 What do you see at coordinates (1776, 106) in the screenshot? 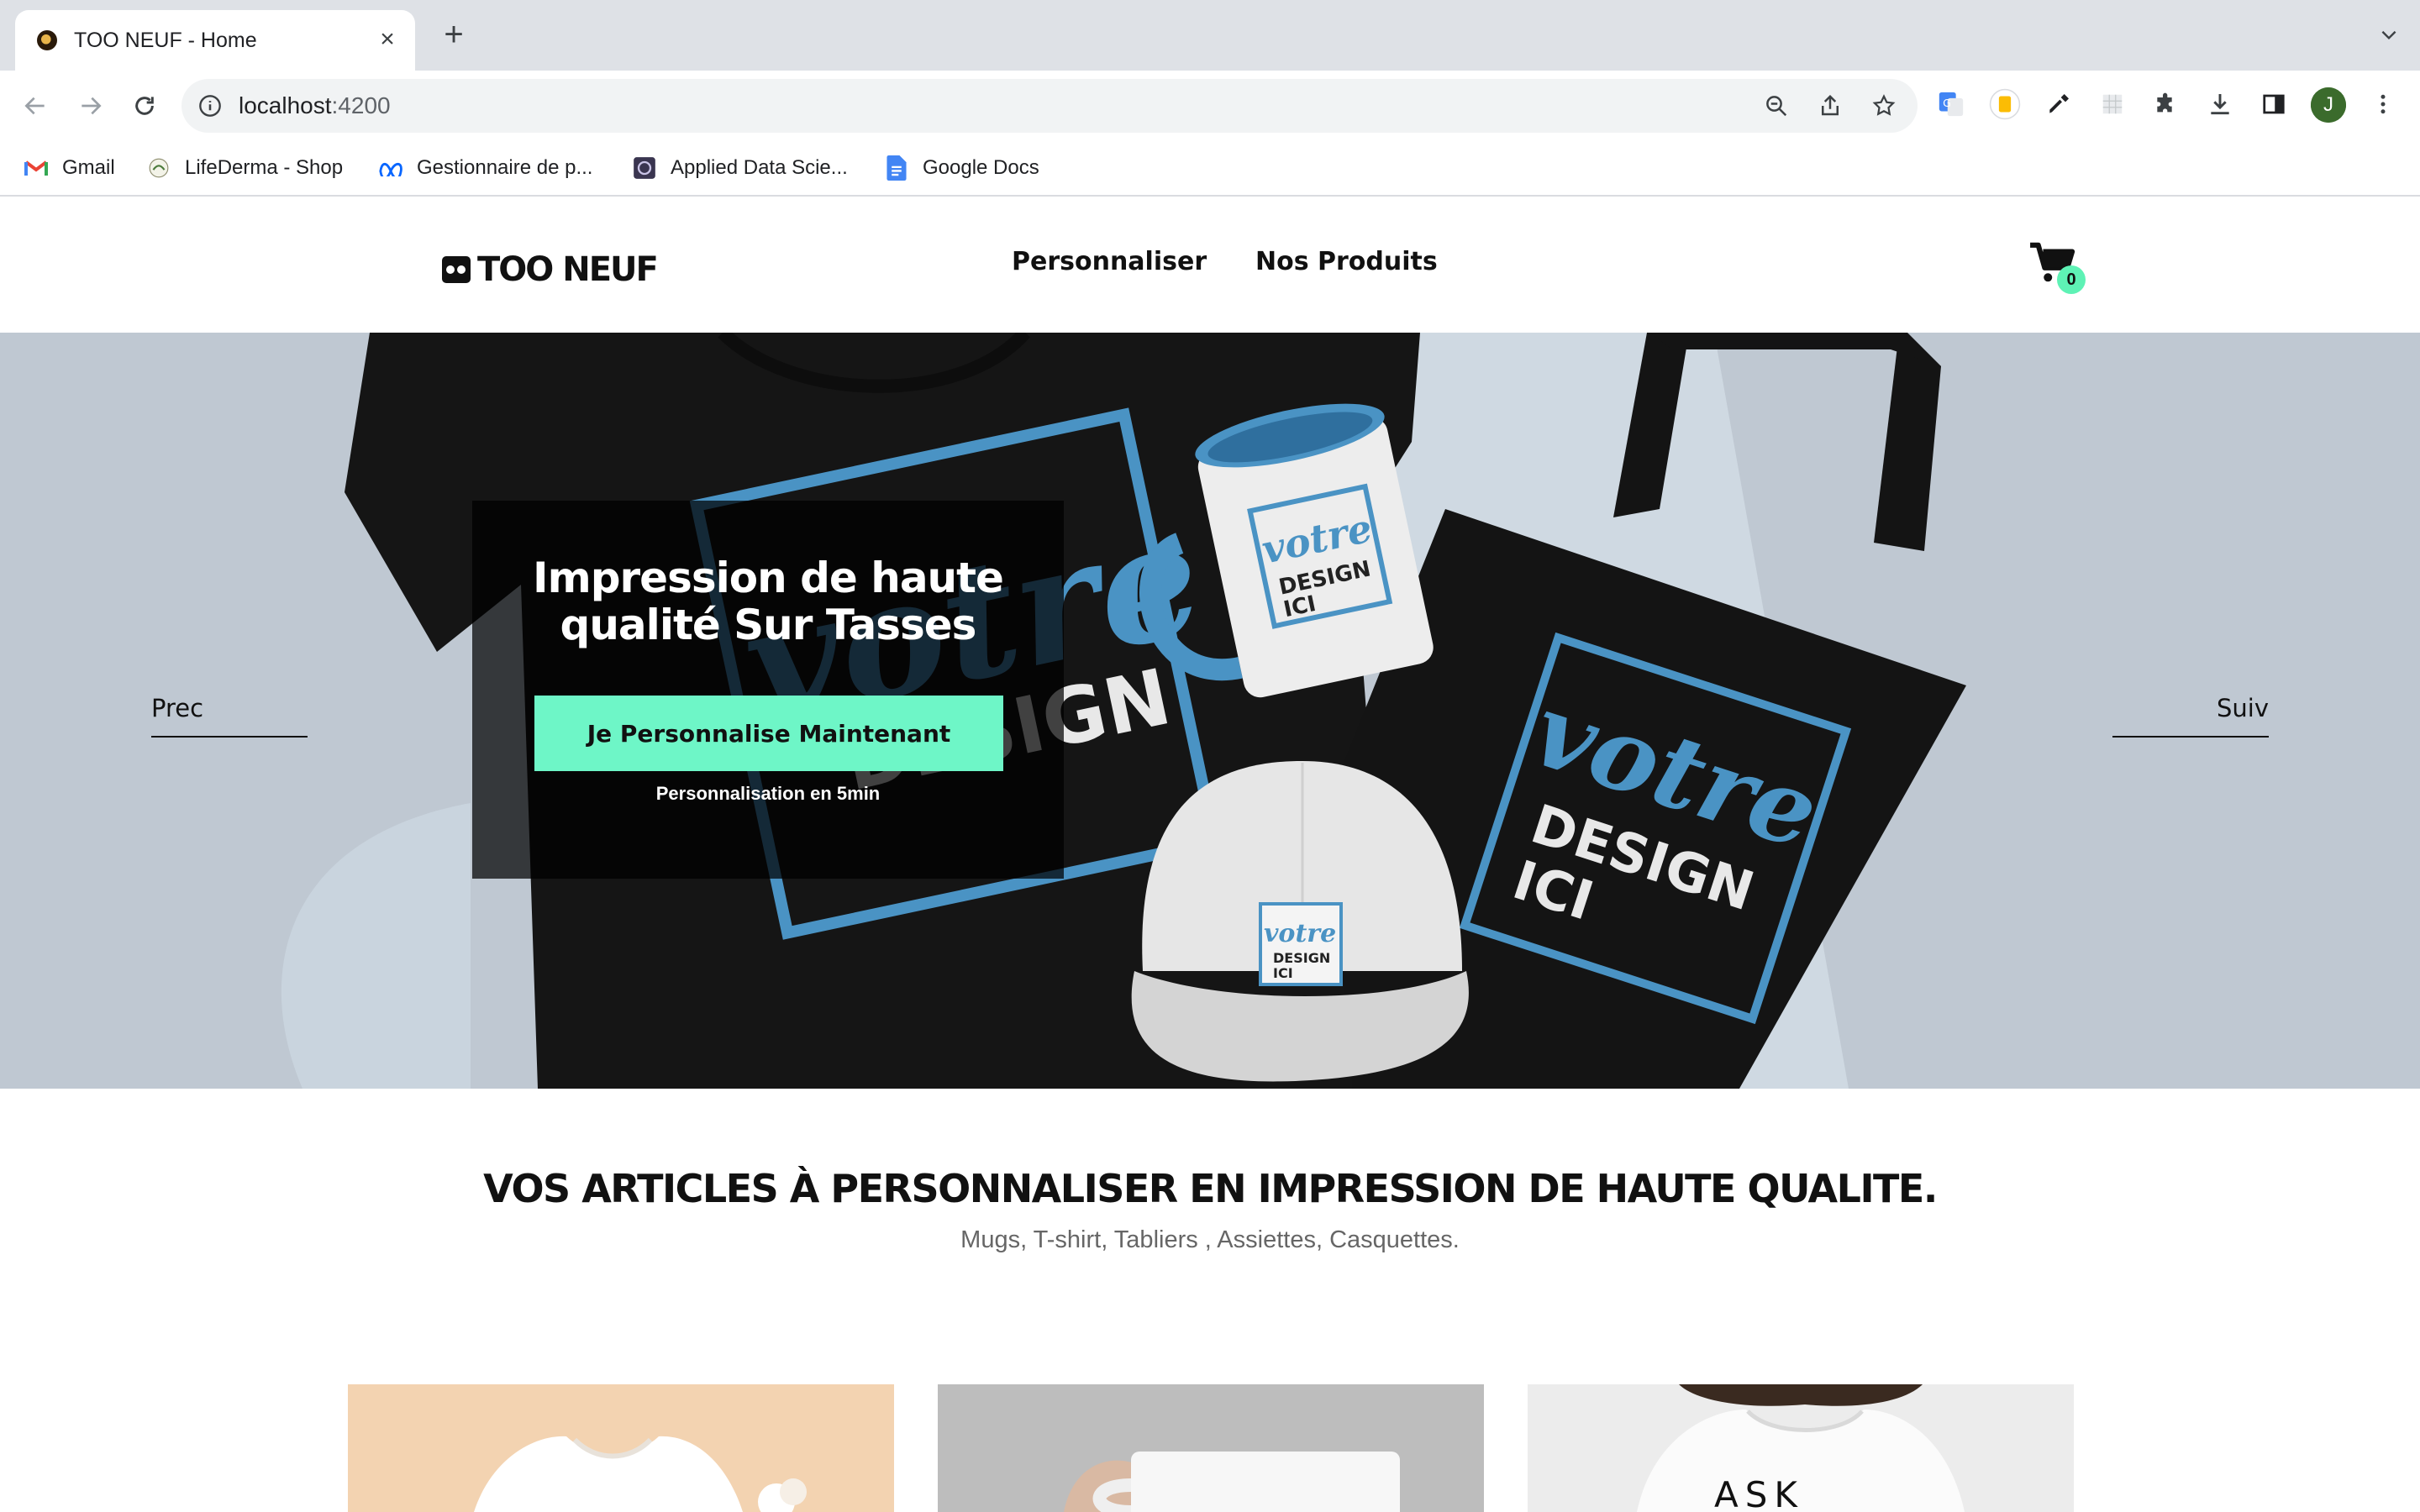
I see `zoom-out-icon` at bounding box center [1776, 106].